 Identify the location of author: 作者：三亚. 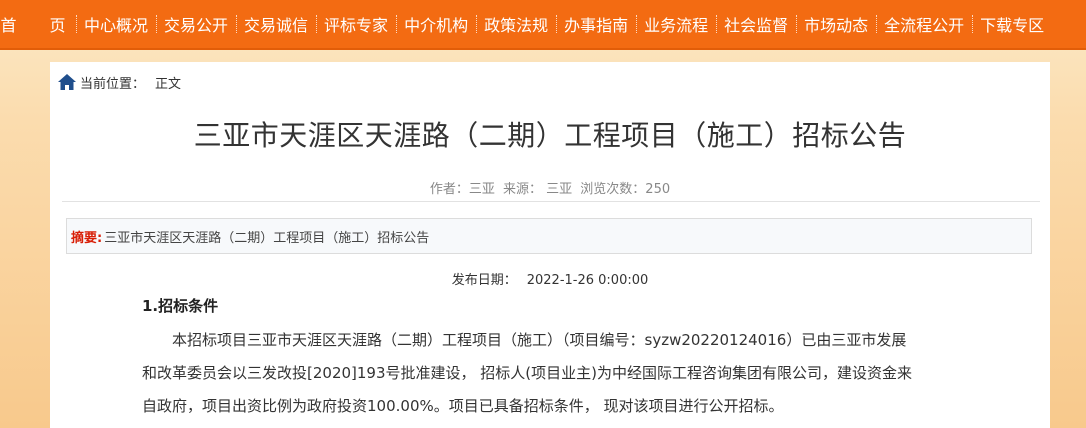
(462, 189).